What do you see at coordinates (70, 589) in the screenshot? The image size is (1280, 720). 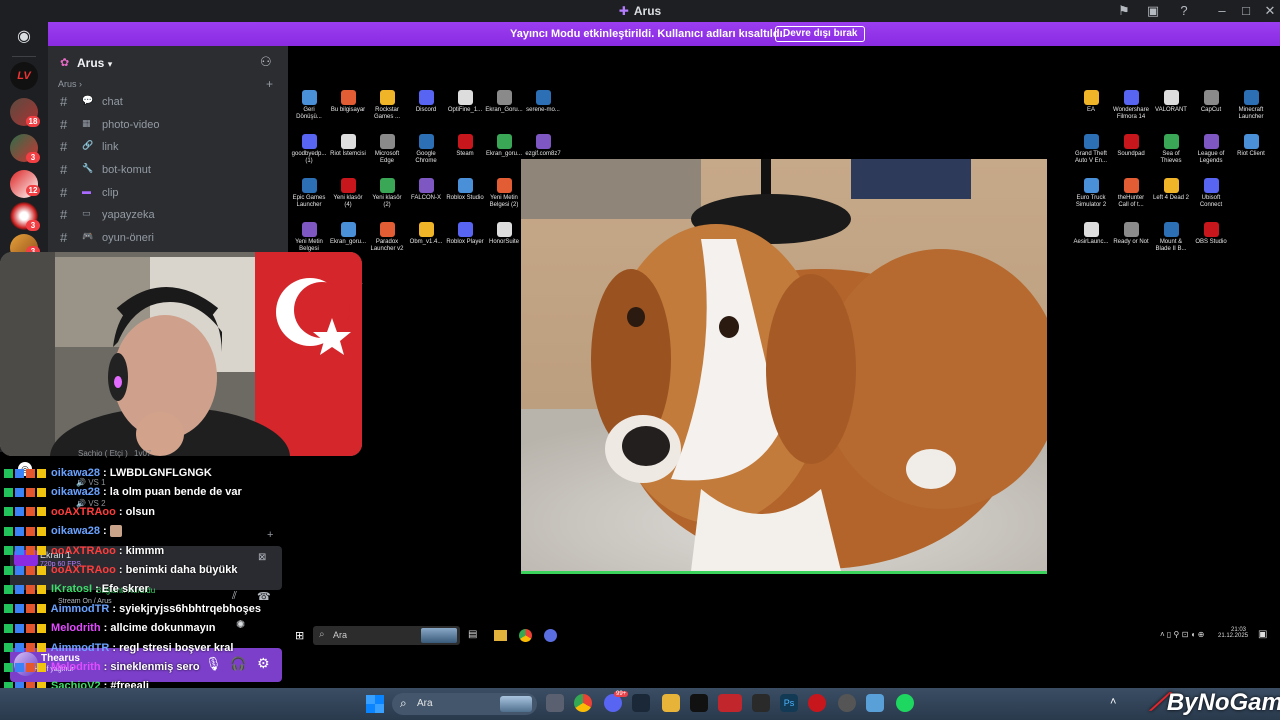 I see `chat-username: IKratosI` at bounding box center [70, 589].